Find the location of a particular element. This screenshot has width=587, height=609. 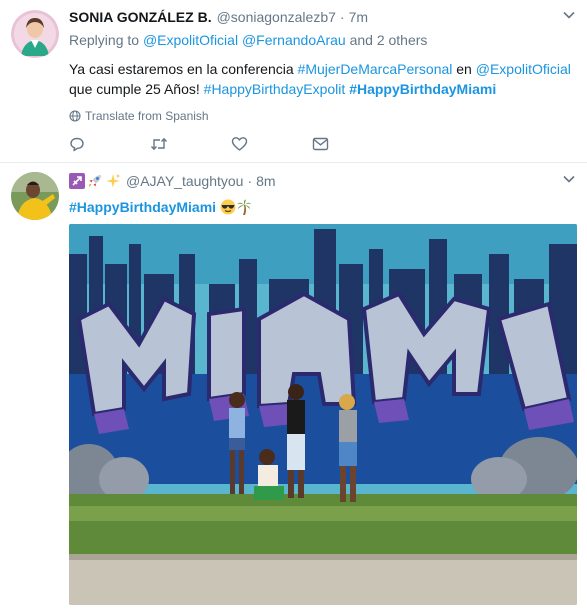

text-segment: en is located at coordinates (464, 69).